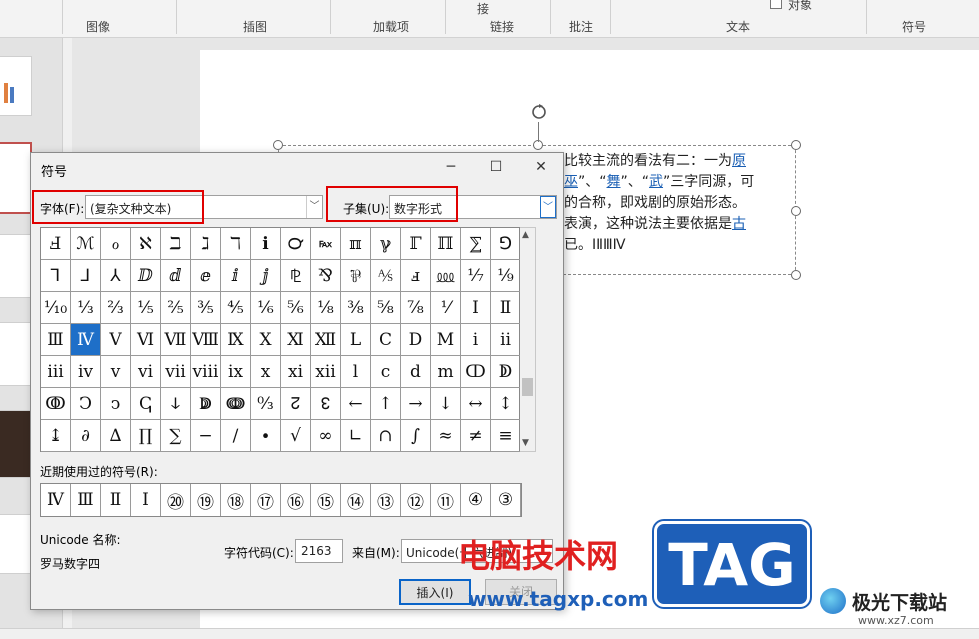 This screenshot has height=639, width=979. I want to click on recent-symbol-cell: ⑮, so click(326, 500).